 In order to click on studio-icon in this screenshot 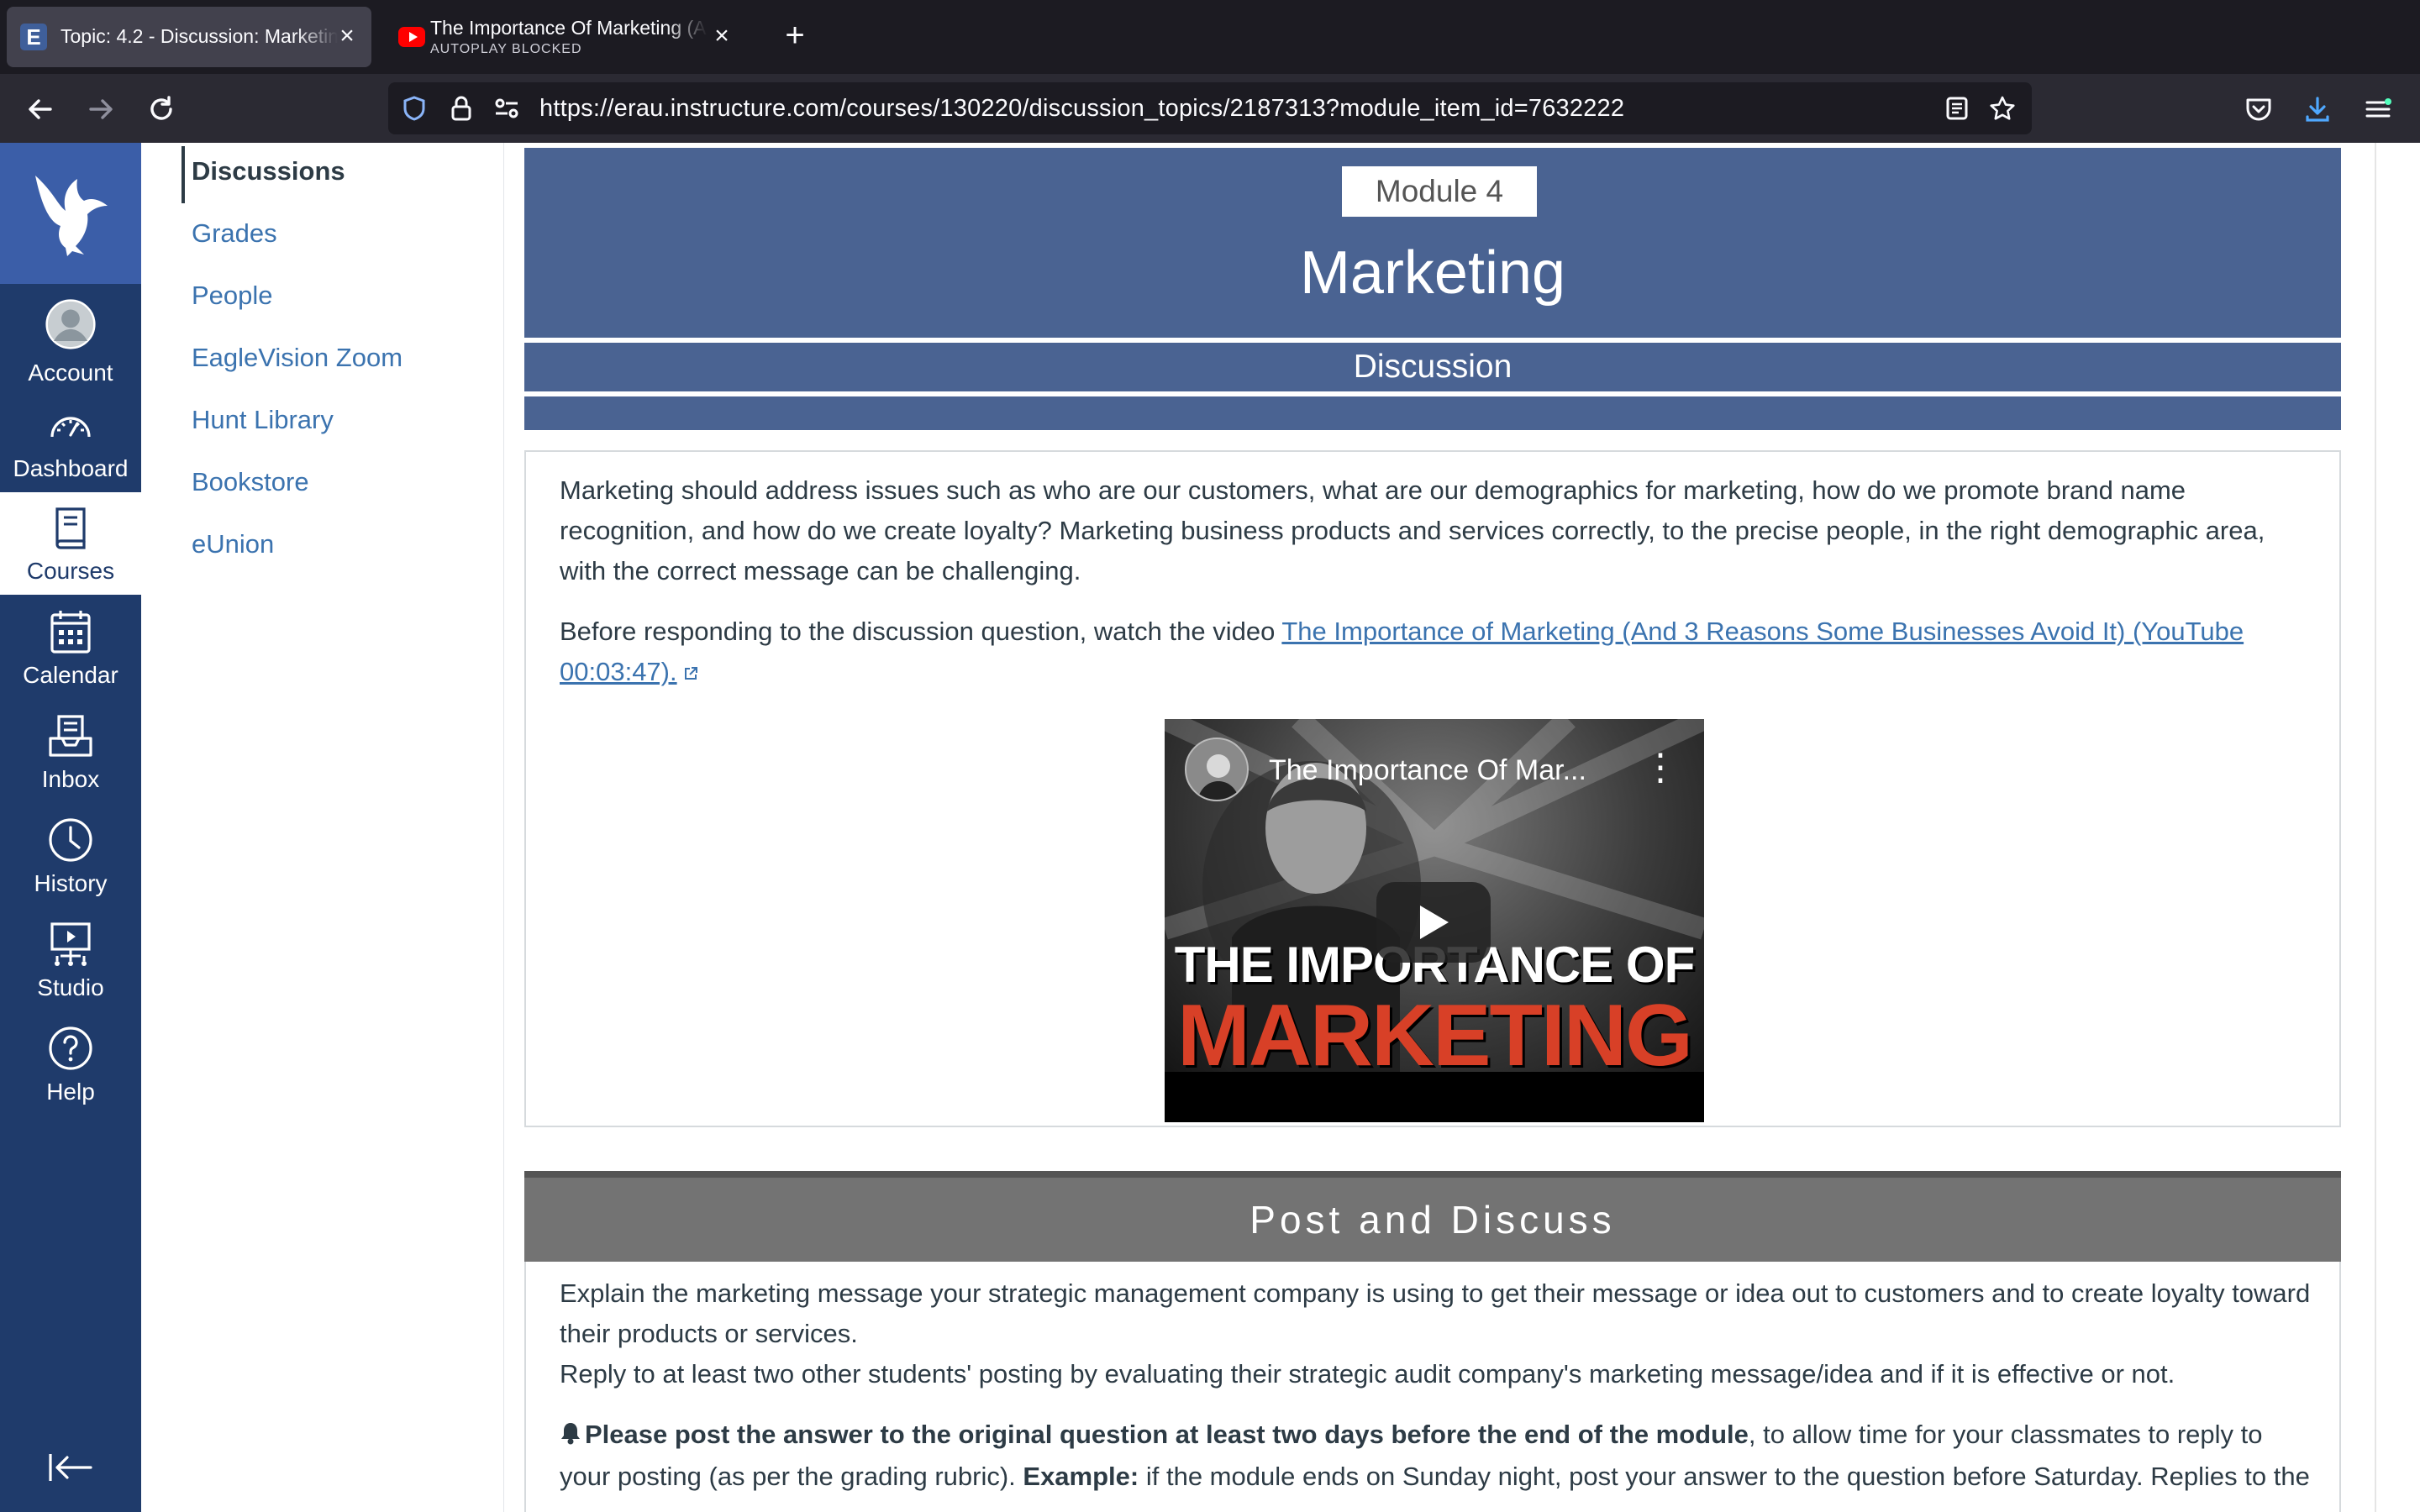, I will do `click(70, 944)`.